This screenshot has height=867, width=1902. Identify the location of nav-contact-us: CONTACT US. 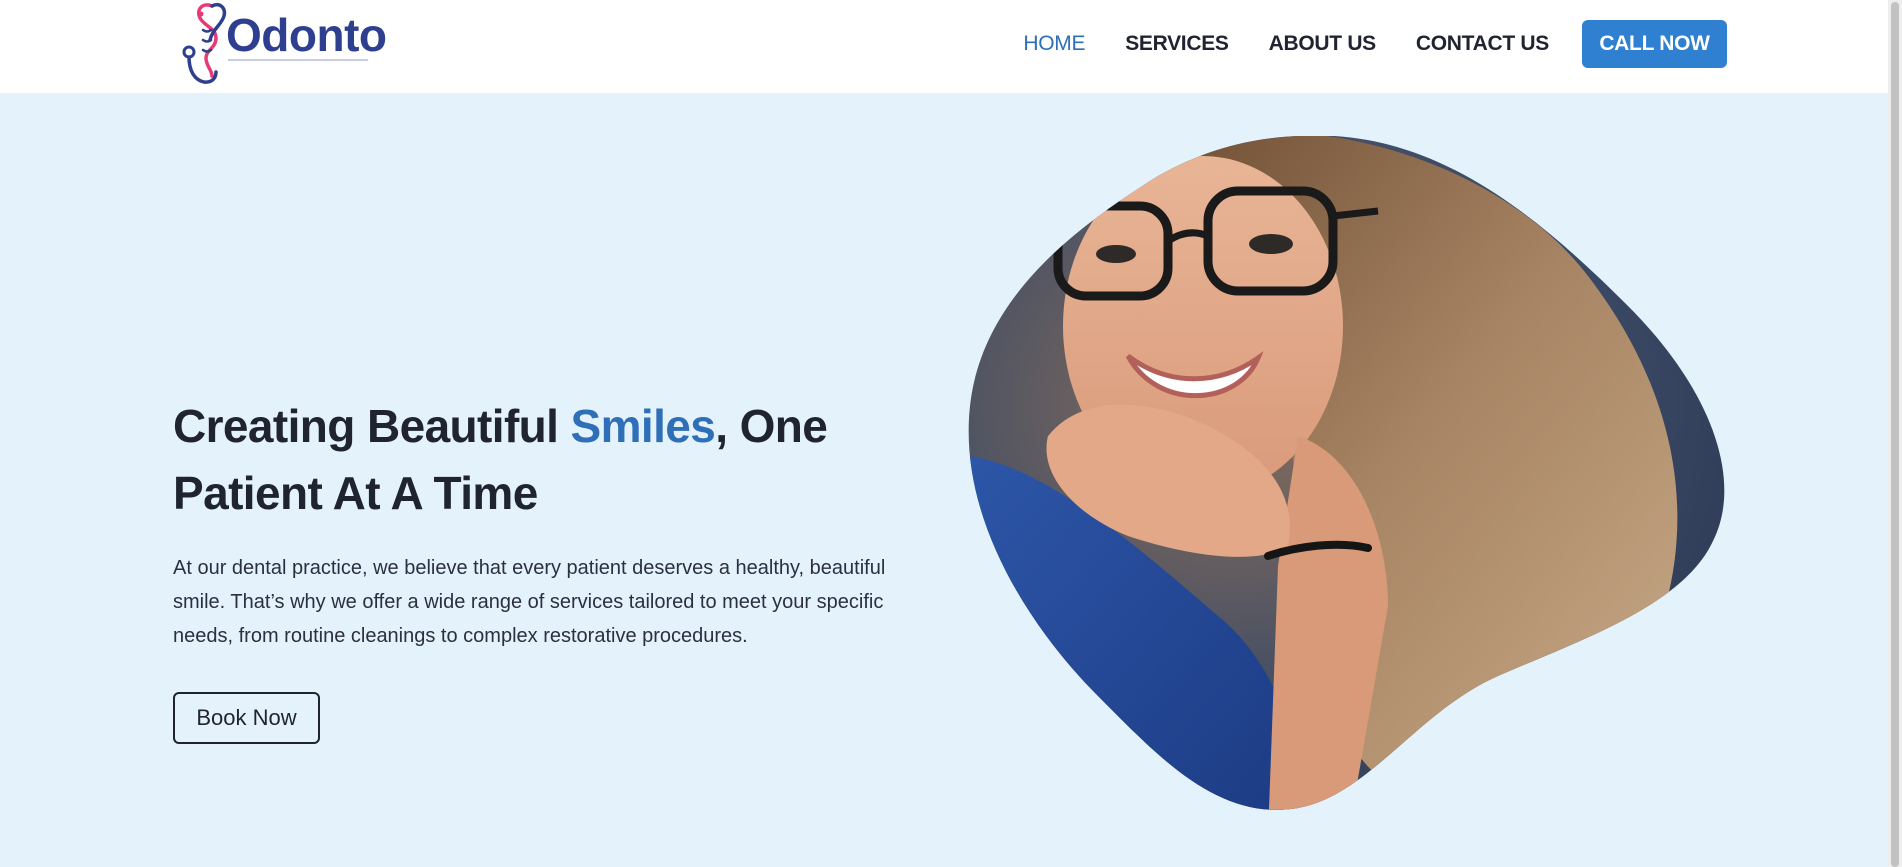
(1482, 44).